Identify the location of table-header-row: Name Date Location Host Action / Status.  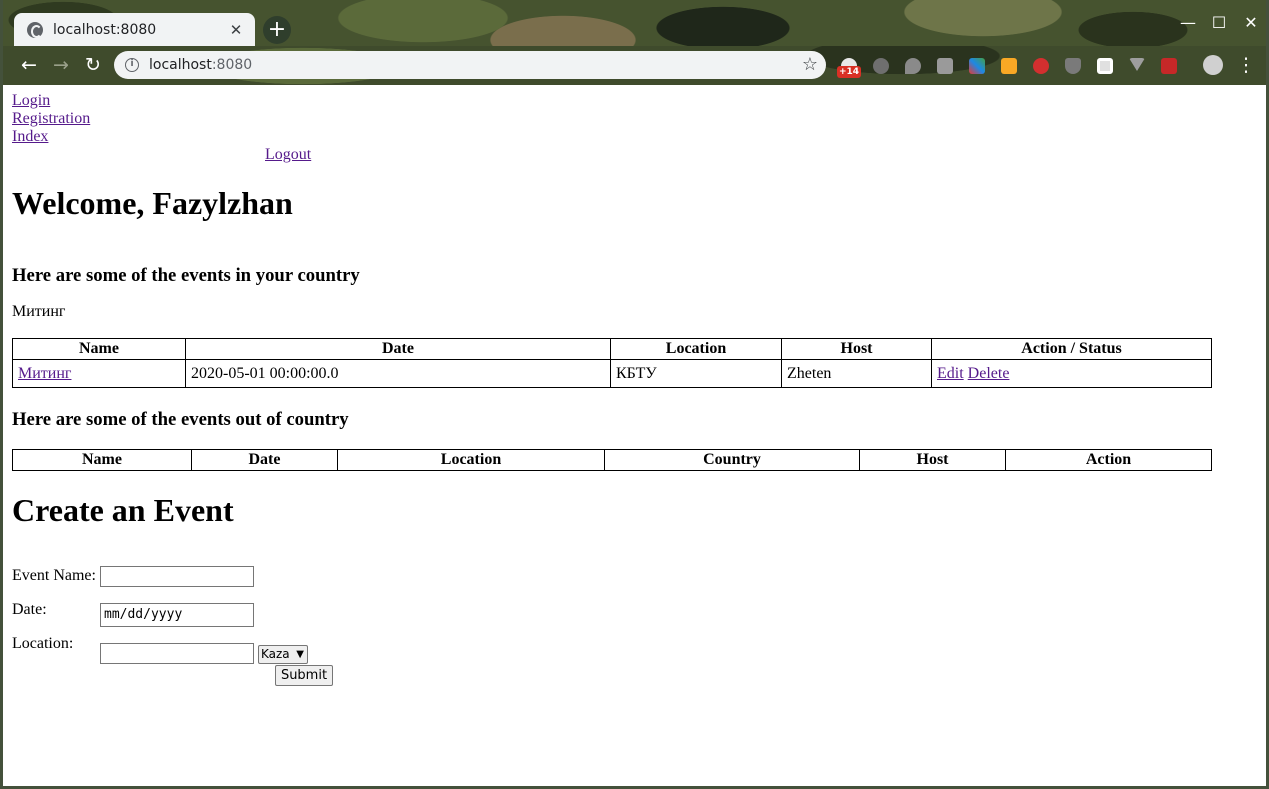
(612, 349).